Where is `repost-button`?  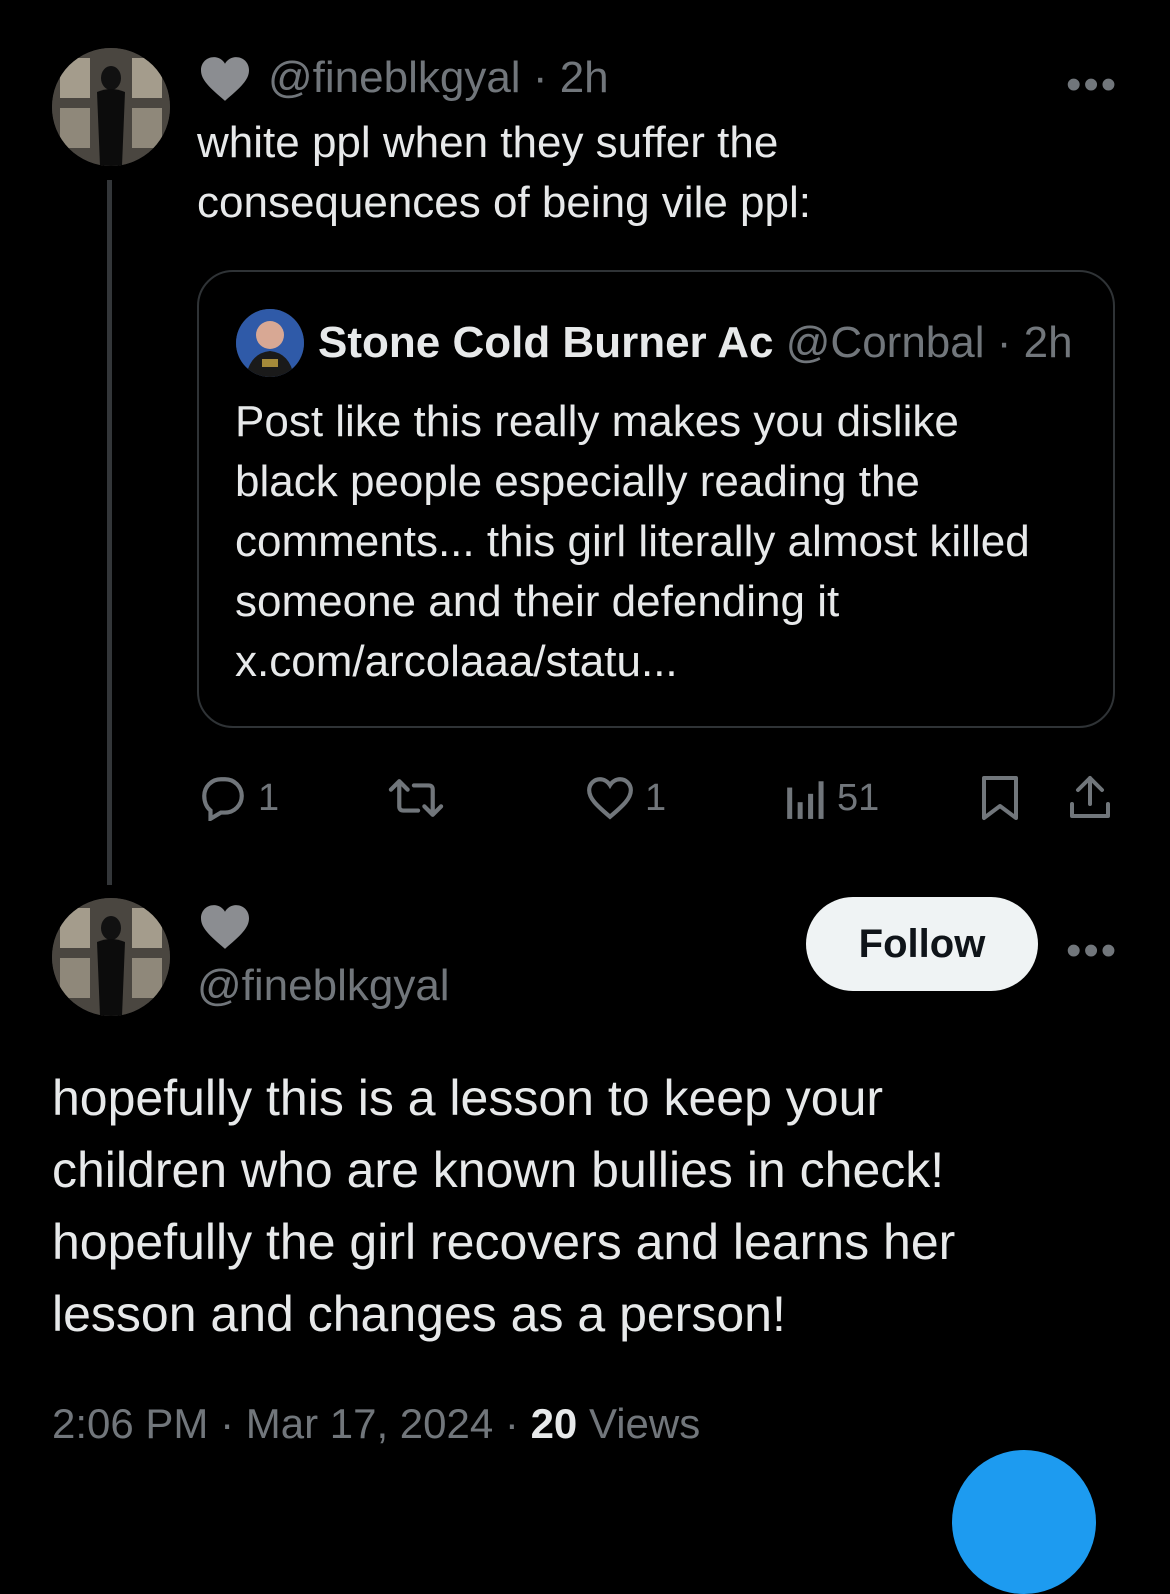 repost-button is located at coordinates (416, 798).